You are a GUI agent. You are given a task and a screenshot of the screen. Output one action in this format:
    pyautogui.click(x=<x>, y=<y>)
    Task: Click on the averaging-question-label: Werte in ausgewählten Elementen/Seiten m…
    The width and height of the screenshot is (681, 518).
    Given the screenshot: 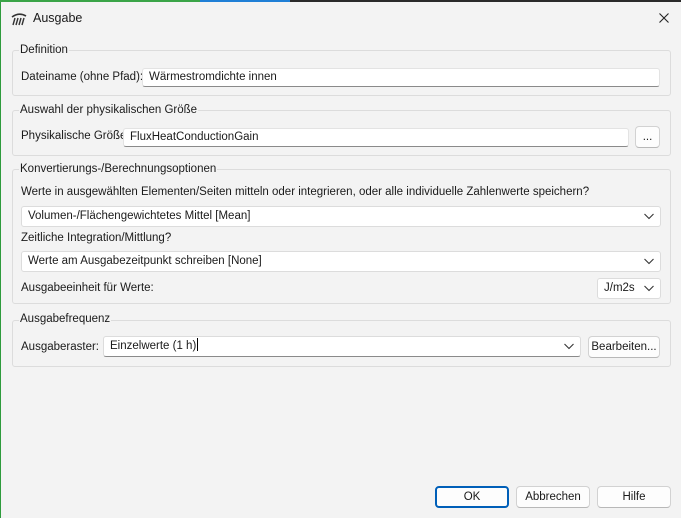 What is the action you would take?
    pyautogui.click(x=305, y=192)
    